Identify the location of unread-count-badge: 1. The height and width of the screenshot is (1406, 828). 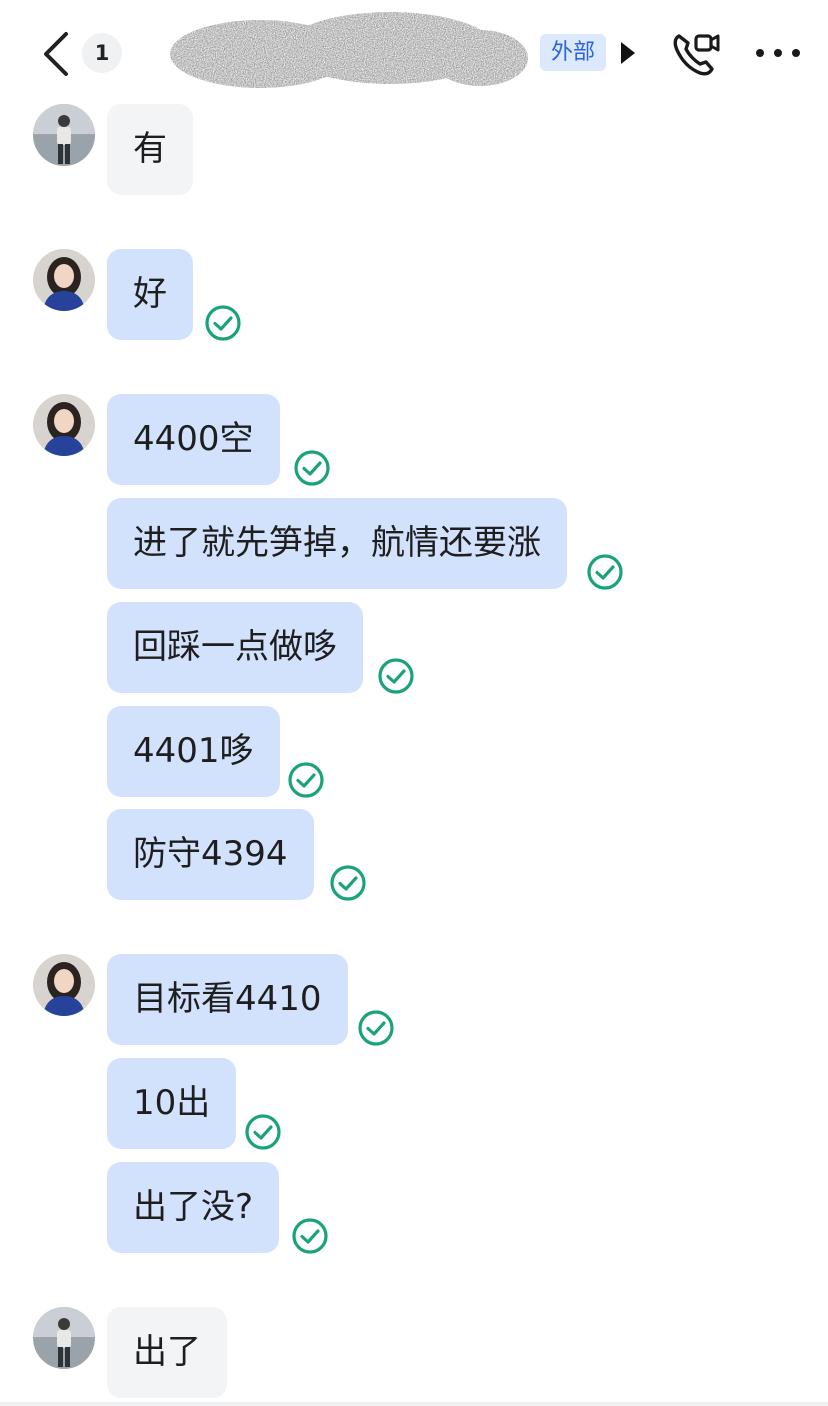
(102, 53).